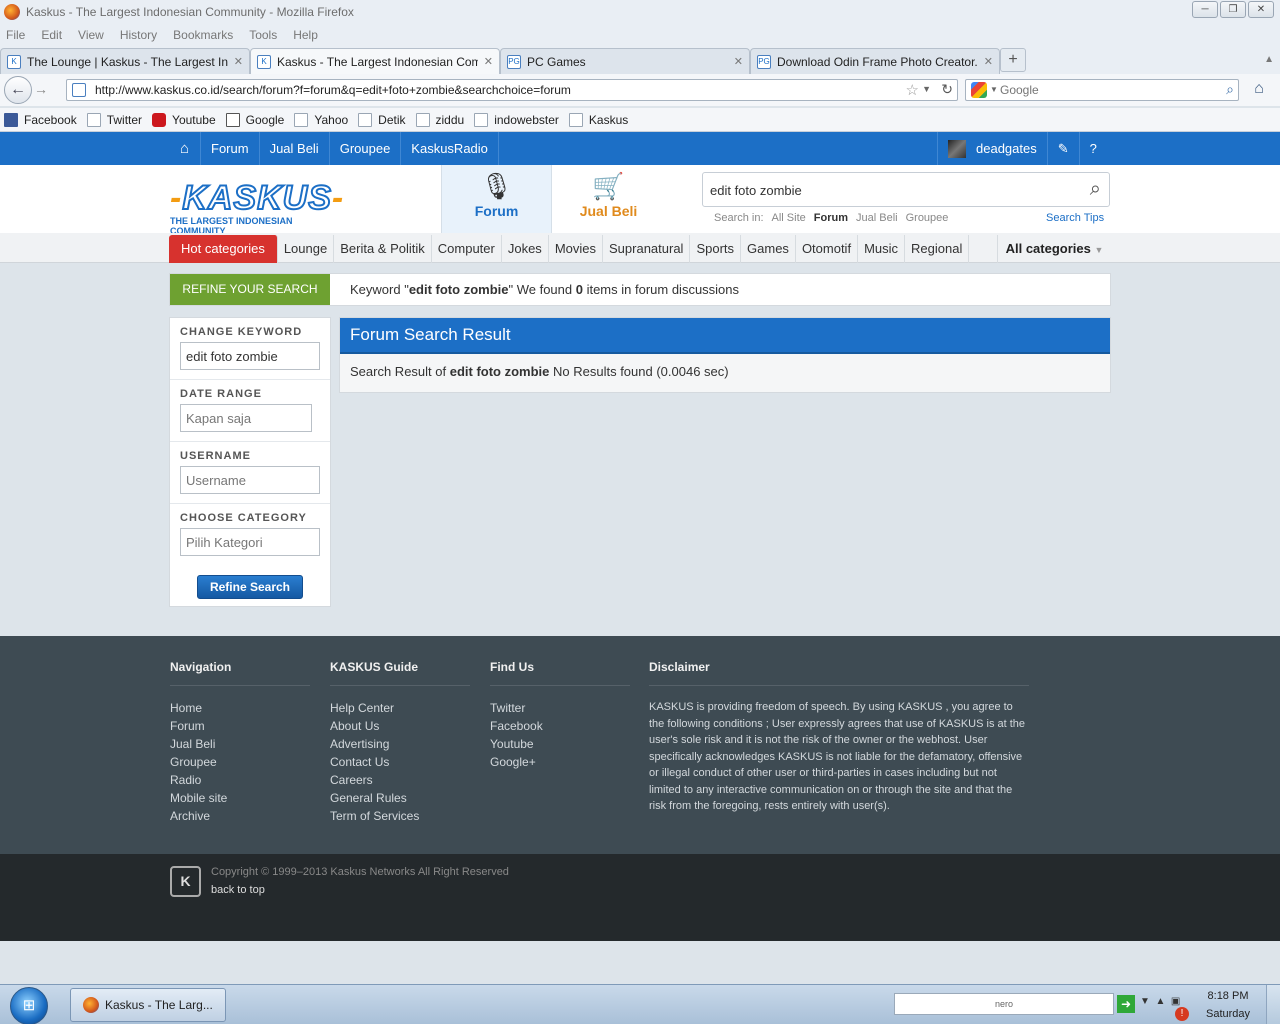  What do you see at coordinates (305, 35) in the screenshot?
I see `menu-help: Help` at bounding box center [305, 35].